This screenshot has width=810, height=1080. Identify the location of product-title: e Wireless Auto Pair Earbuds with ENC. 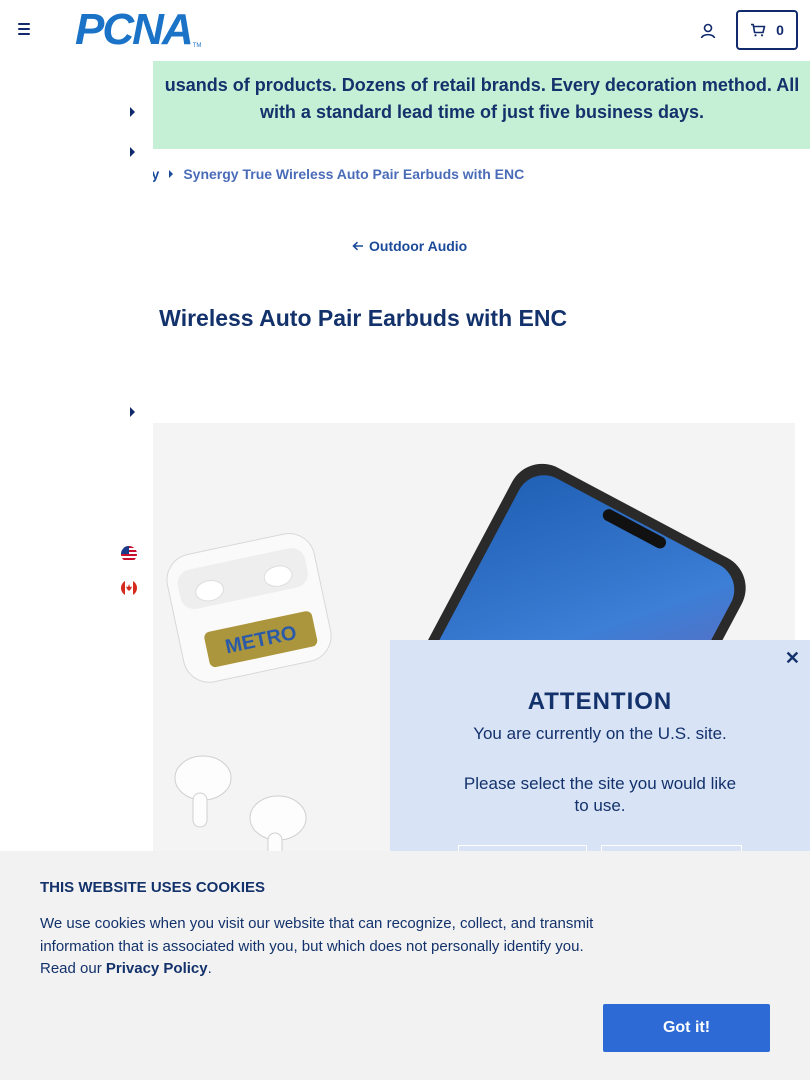
(354, 318).